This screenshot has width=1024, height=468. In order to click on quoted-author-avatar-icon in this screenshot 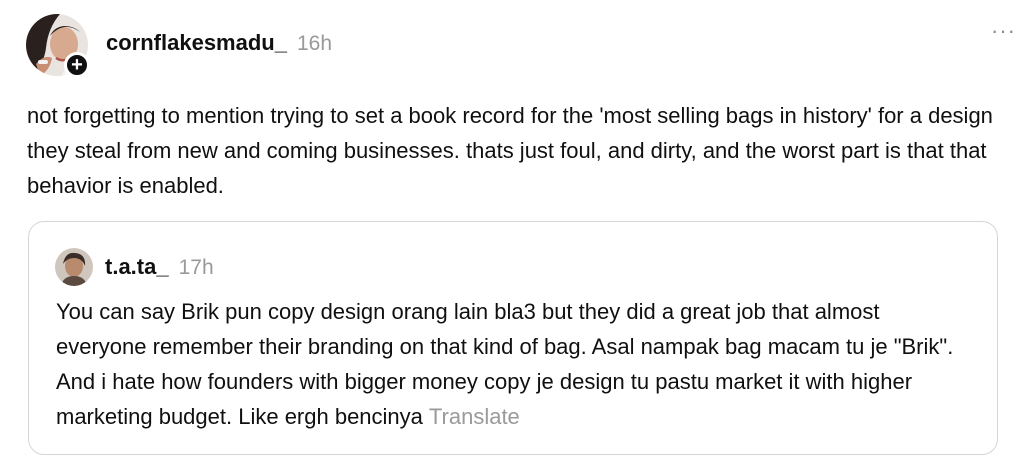, I will do `click(74, 267)`.